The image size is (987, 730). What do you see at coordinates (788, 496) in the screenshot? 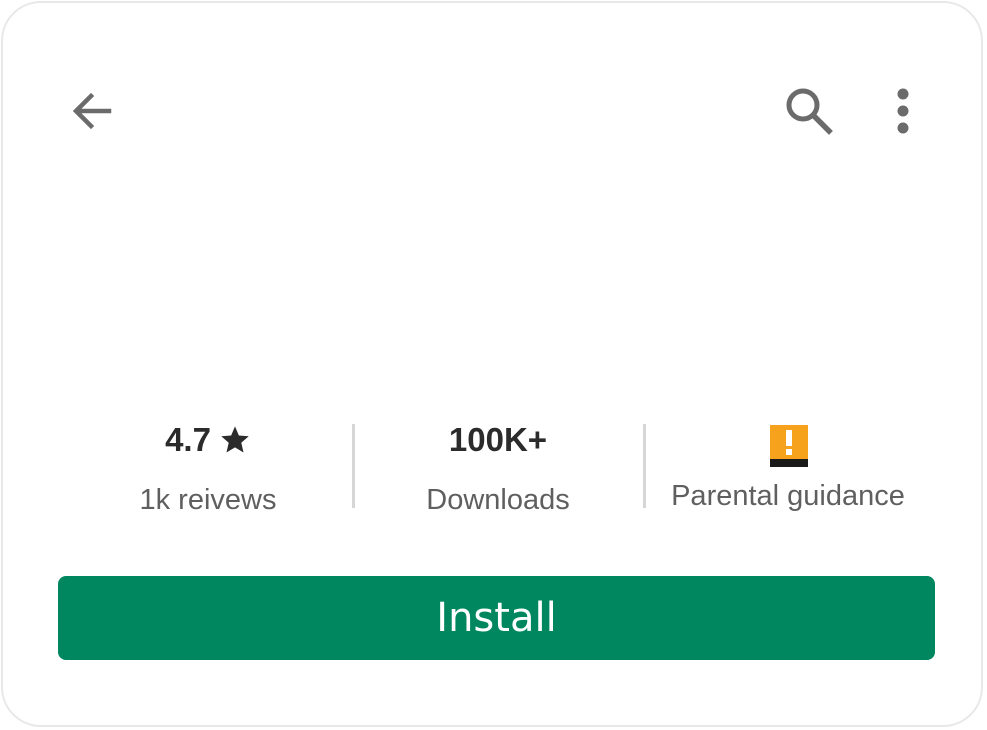
I see `content-rating-label: Parental guidance` at bounding box center [788, 496].